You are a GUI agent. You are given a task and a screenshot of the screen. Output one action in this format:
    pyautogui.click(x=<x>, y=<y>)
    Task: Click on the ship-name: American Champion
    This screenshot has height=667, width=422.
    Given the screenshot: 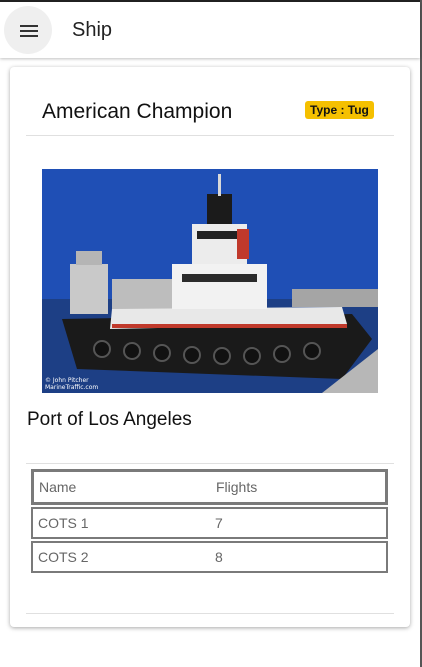 What is the action you would take?
    pyautogui.click(x=137, y=111)
    